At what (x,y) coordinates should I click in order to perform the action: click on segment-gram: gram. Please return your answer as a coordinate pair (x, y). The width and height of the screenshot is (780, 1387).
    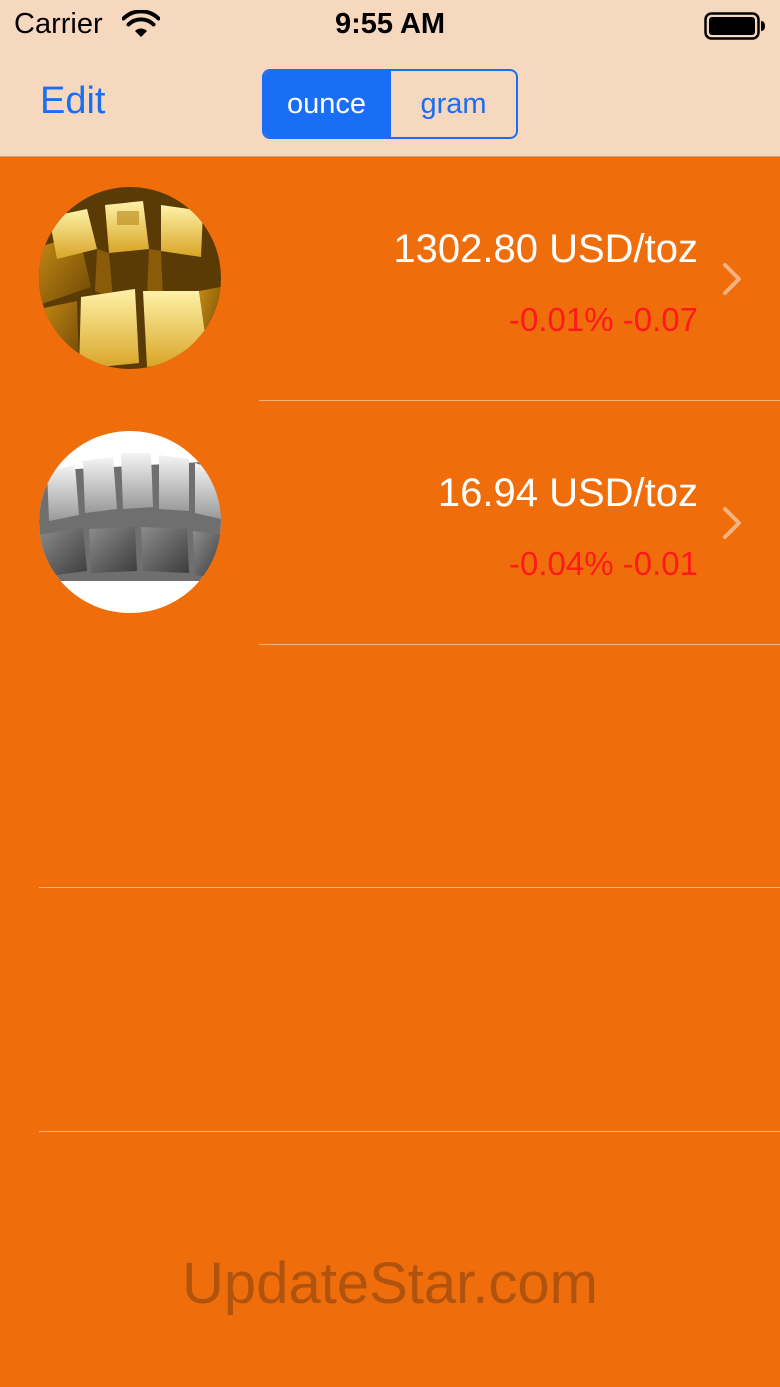
    Looking at the image, I should click on (452, 104).